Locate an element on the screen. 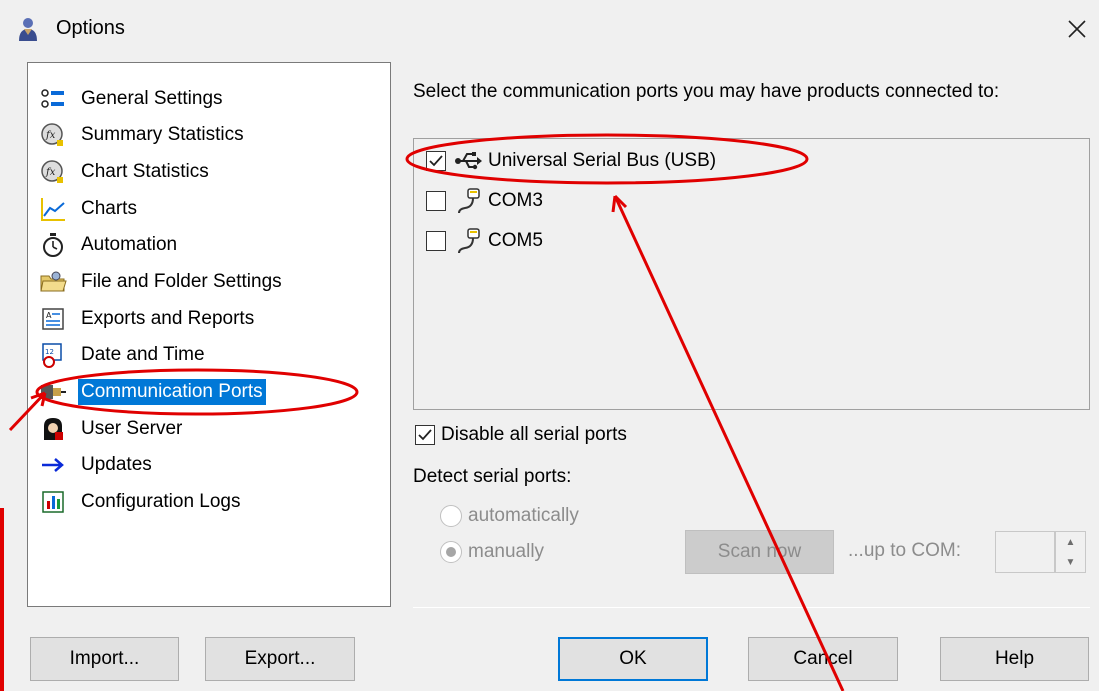 The height and width of the screenshot is (691, 1099). port-item-com5: COM5 is located at coordinates (484, 241).